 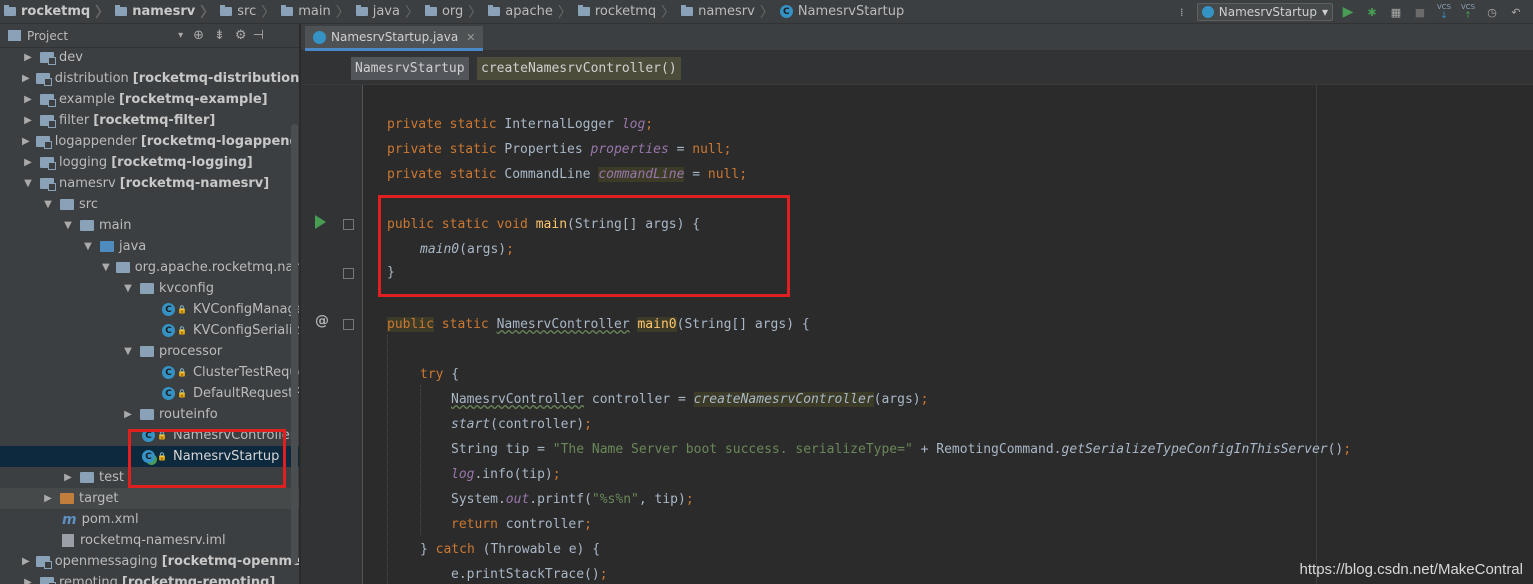 I want to click on binary-icon: ⁞, so click(x=1182, y=12).